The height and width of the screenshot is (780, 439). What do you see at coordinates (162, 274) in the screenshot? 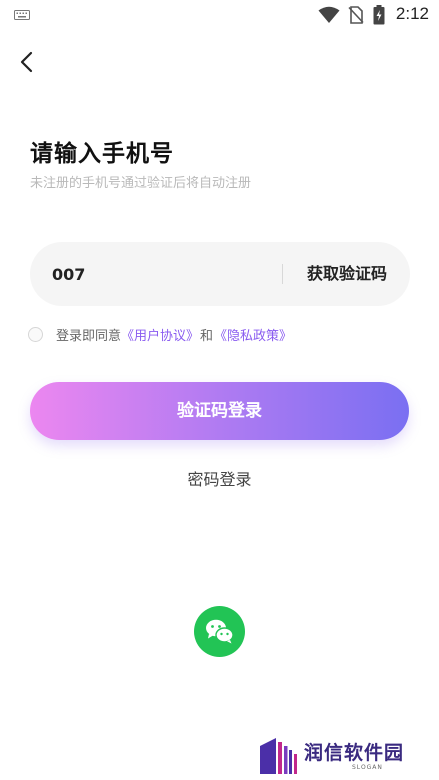
I see `phone-input` at bounding box center [162, 274].